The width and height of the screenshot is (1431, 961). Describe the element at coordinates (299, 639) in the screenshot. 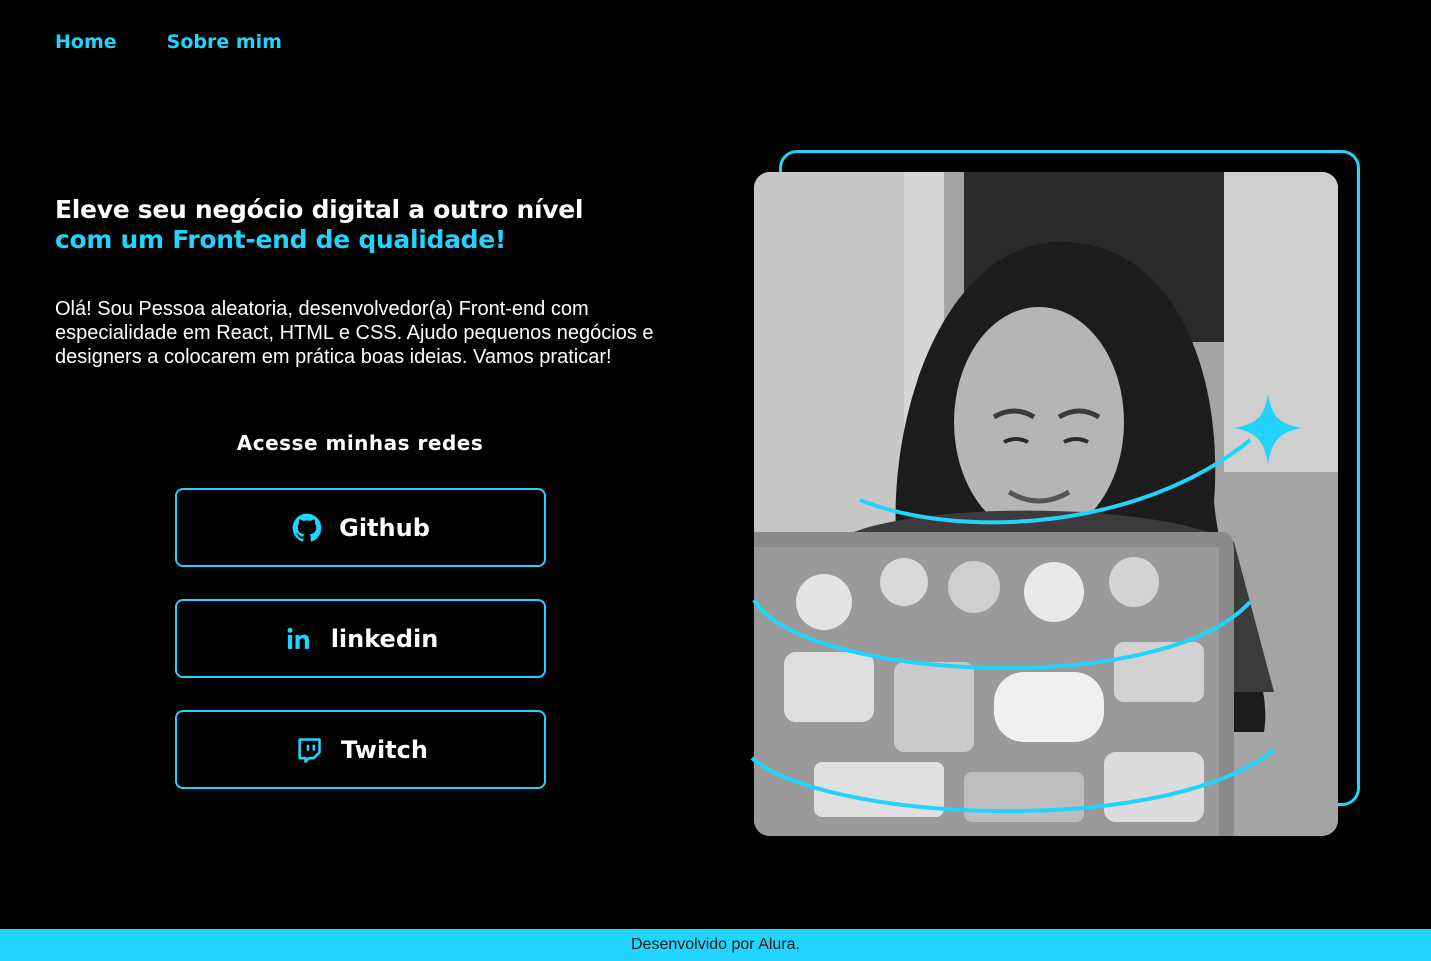

I see `linkedin-icon` at that location.